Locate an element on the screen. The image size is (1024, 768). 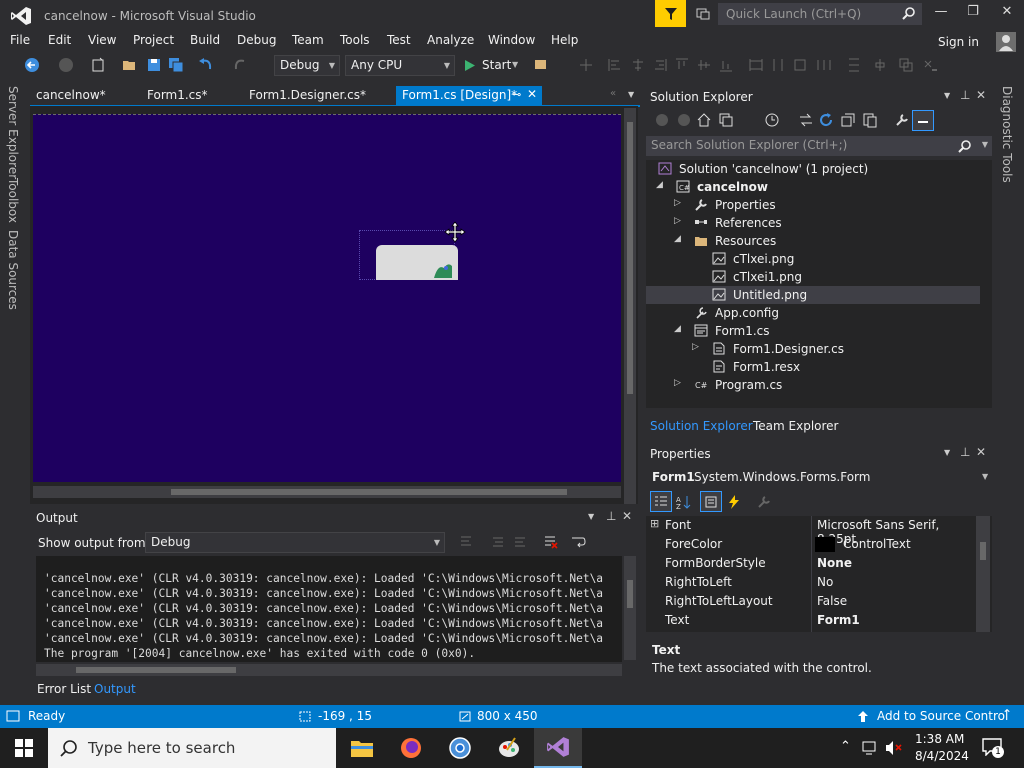
tree-item-resources: ◢ Resources is located at coordinates (819, 241).